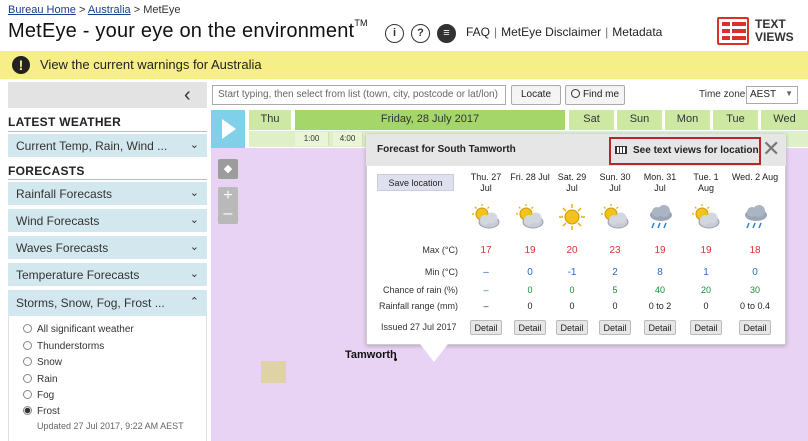  What do you see at coordinates (109, 10) in the screenshot?
I see `breadcrumb-australia: Australia` at bounding box center [109, 10].